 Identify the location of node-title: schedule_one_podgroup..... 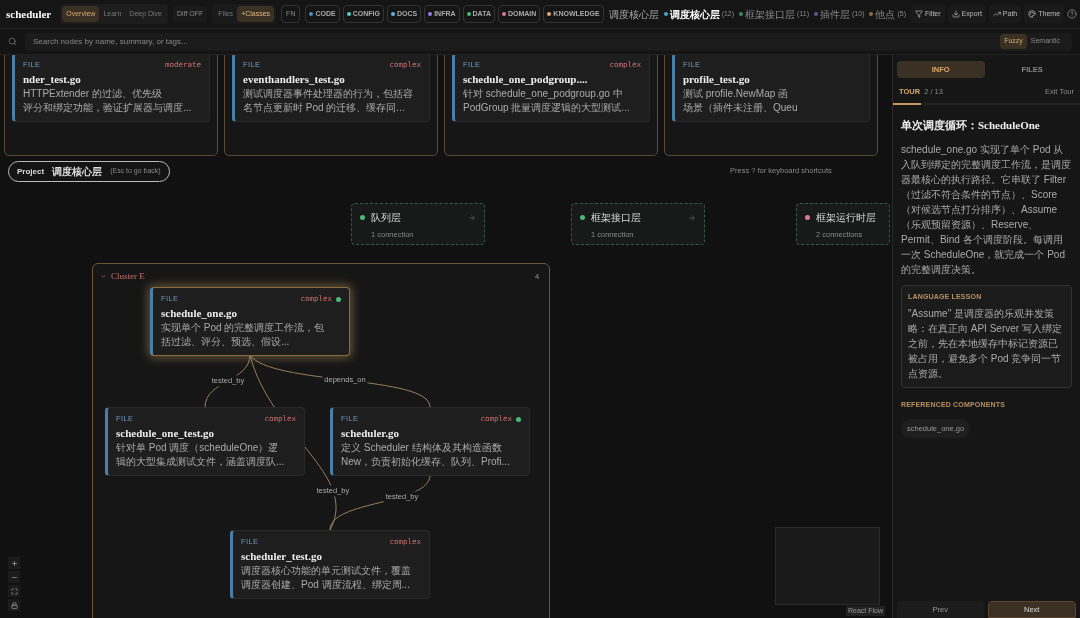
(526, 79).